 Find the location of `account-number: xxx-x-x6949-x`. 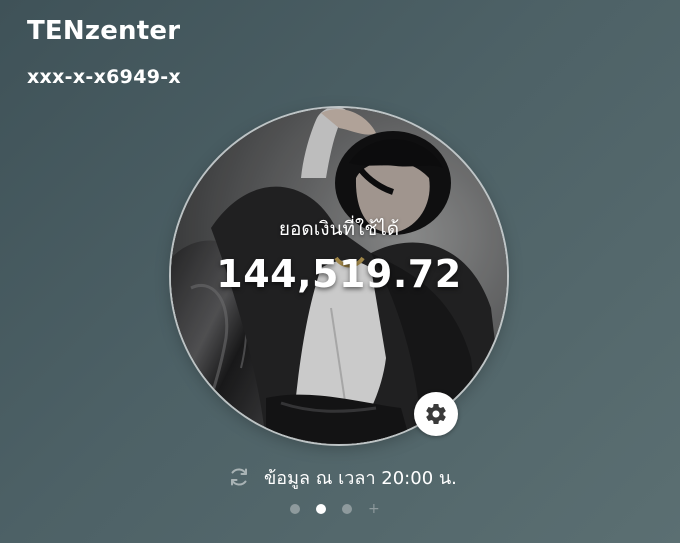

account-number: xxx-x-x6949-x is located at coordinates (104, 77).